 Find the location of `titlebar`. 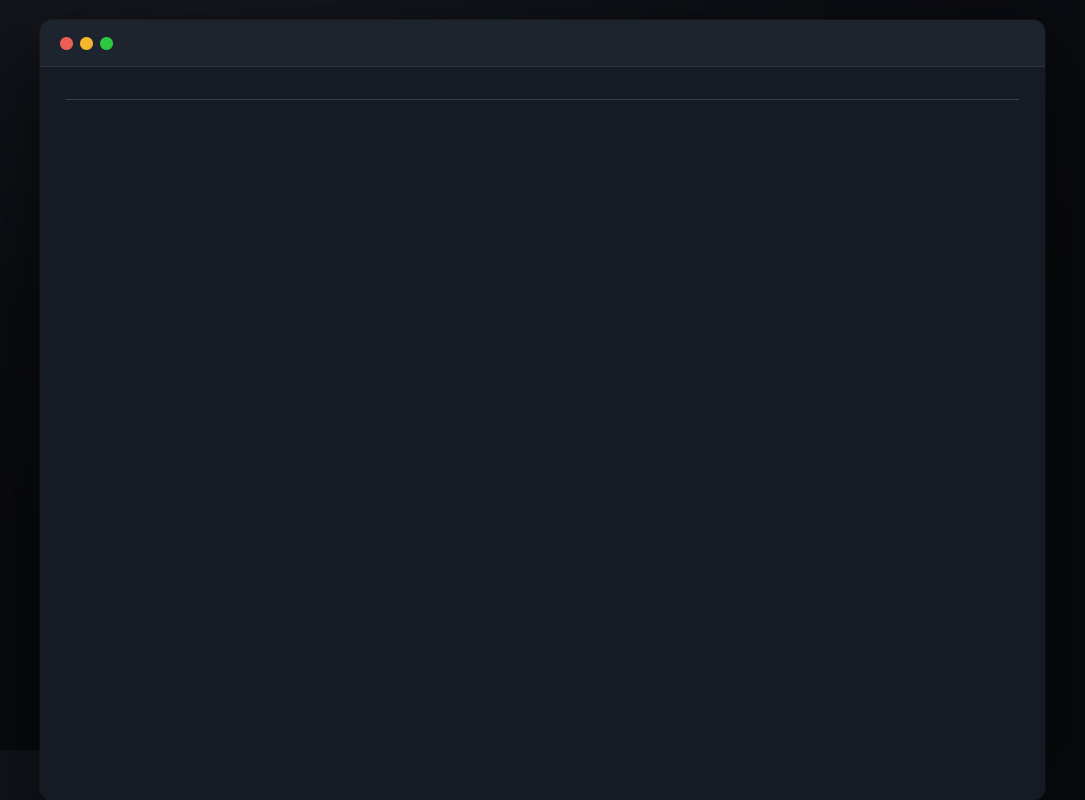

titlebar is located at coordinates (542, 43).